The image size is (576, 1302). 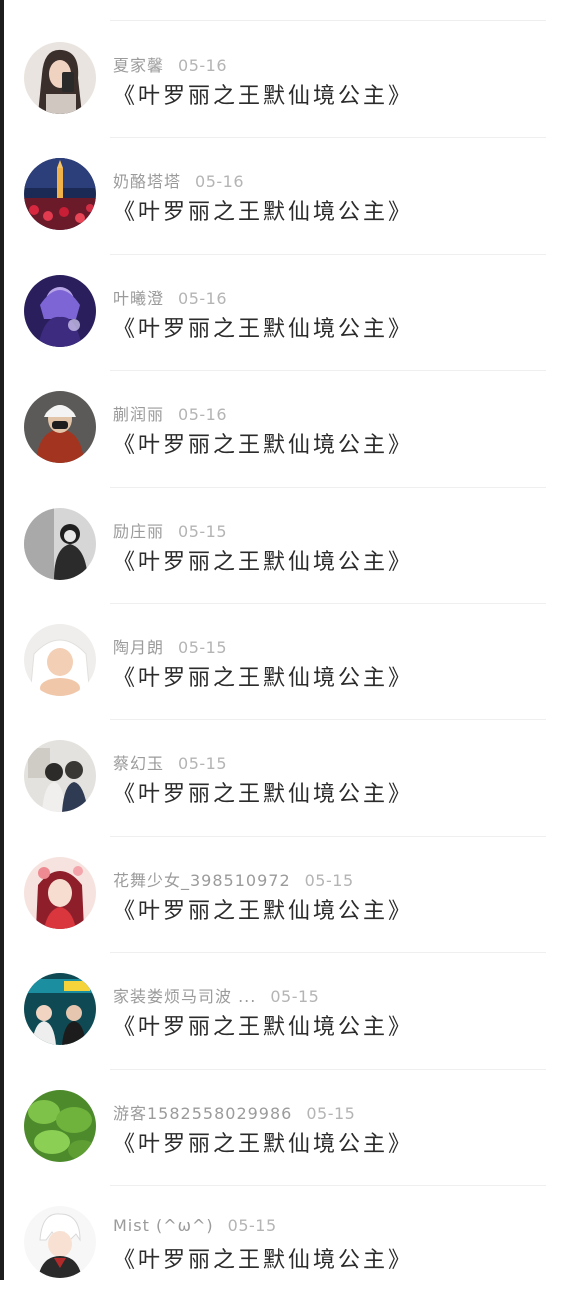 I want to click on person-red-hoodie-cap-avatar-icon, so click(x=60, y=427).